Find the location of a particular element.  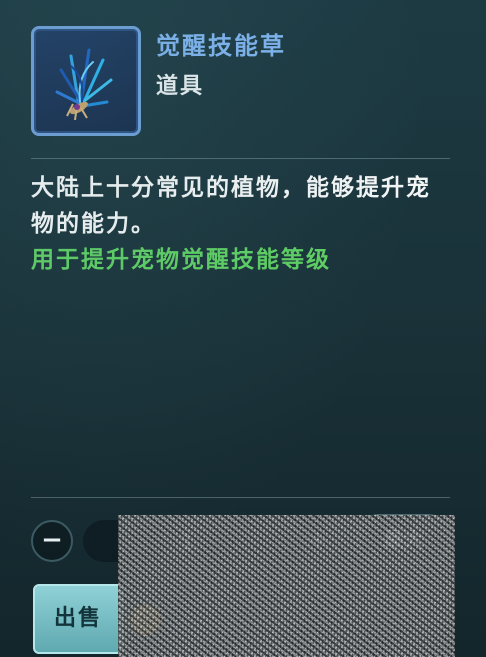

sell-button: 出售 is located at coordinates (78, 619).